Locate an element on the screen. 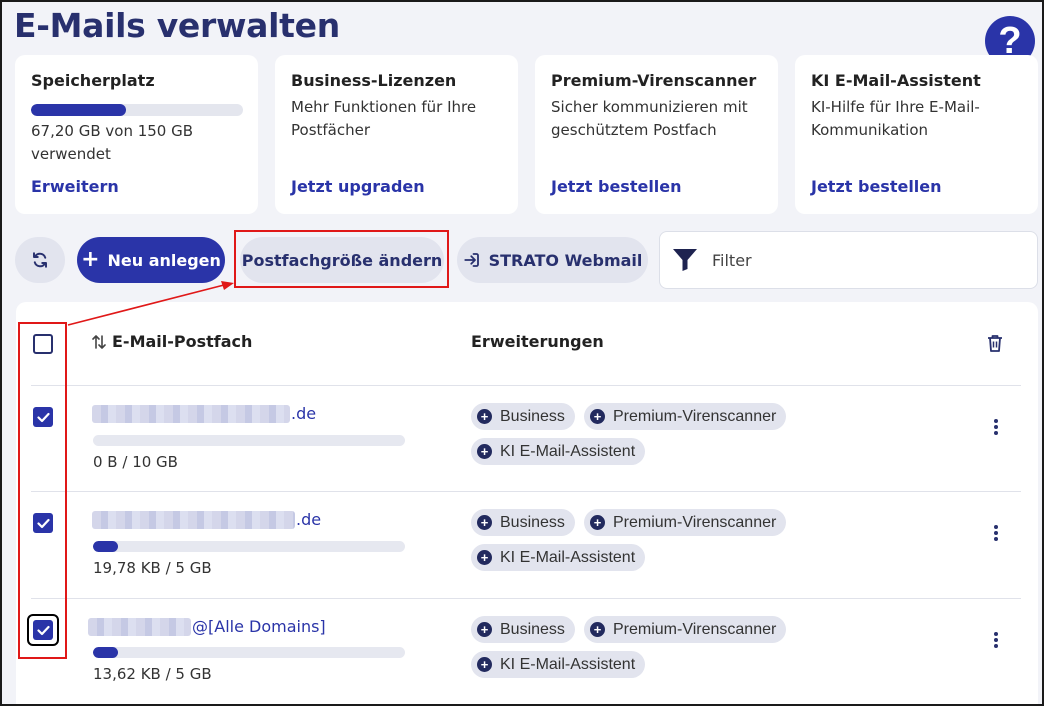 The height and width of the screenshot is (706, 1044). annotation-arrow is located at coordinates (150, 303).